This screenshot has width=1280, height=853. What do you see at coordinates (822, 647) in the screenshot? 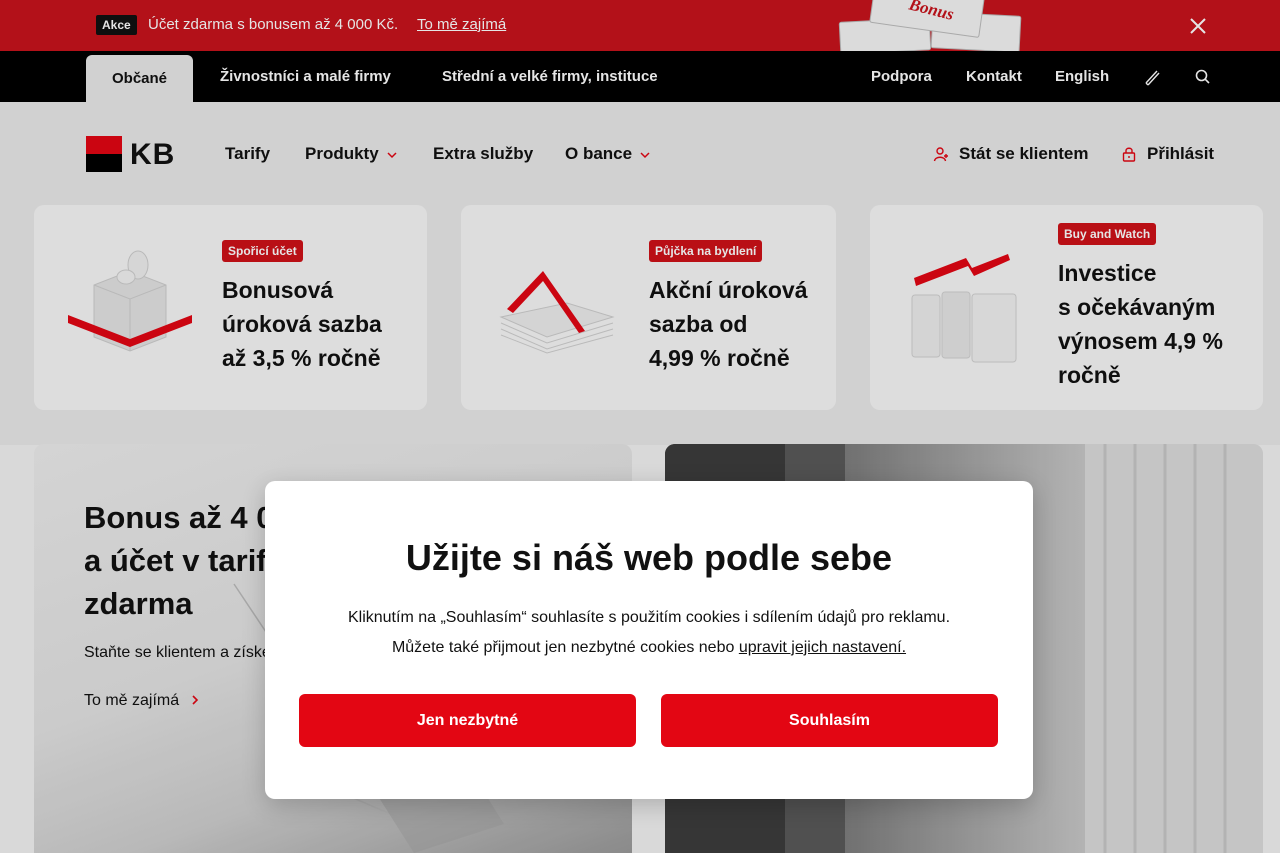
I see `cookie-settings-link: upravit jejich nastavení.` at bounding box center [822, 647].